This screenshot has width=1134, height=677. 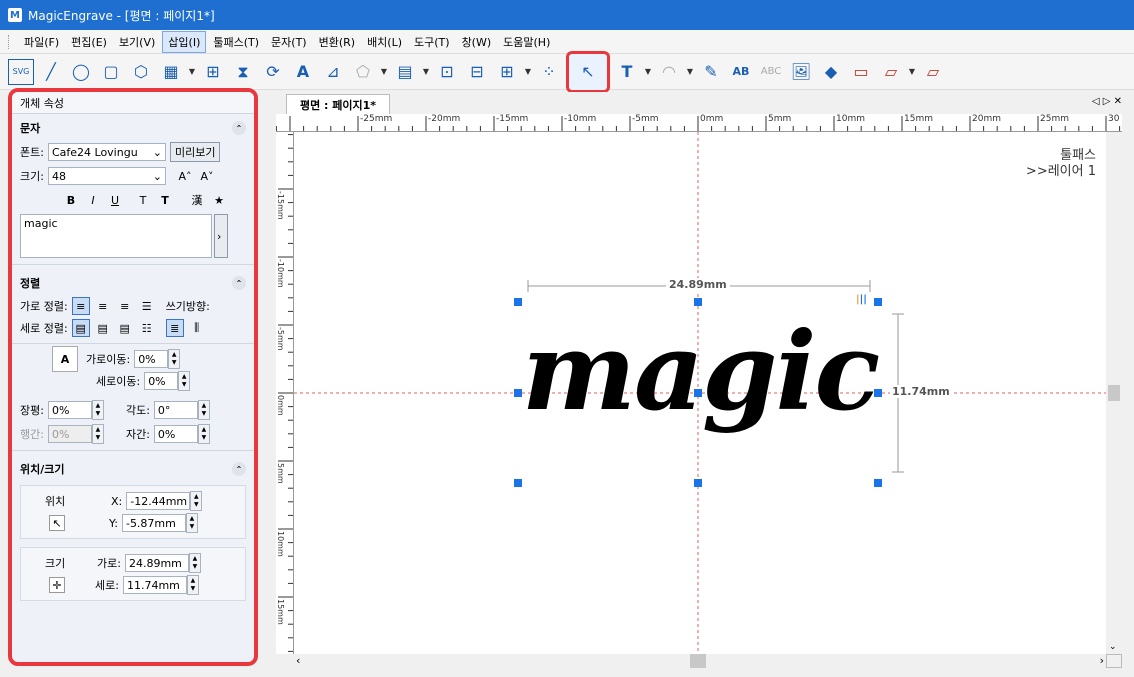 What do you see at coordinates (669, 72) in the screenshot?
I see `arc-text-icon: ◠` at bounding box center [669, 72].